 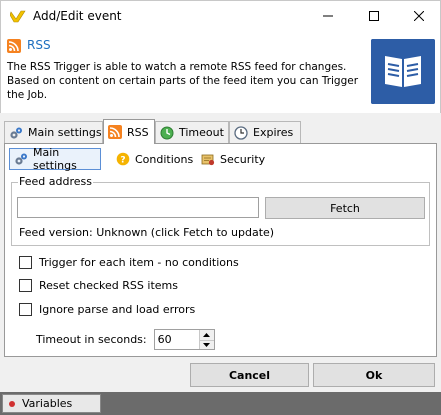 I want to click on minimize-icon, so click(x=328, y=16).